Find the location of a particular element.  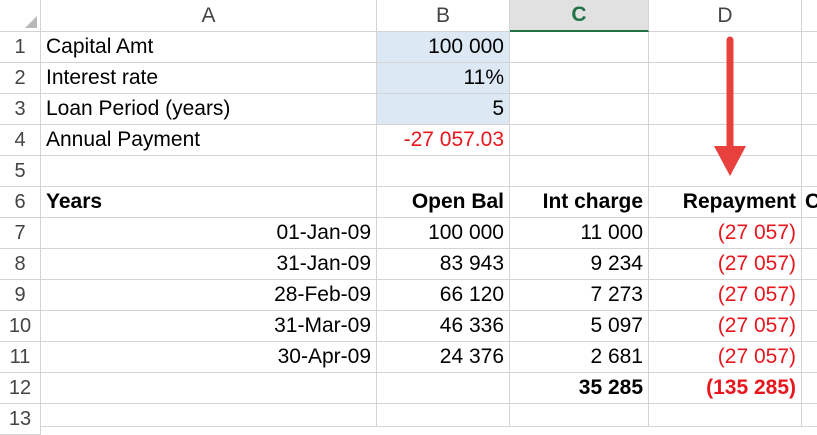

table-row-date: 30-Apr-09 is located at coordinates (209, 357).